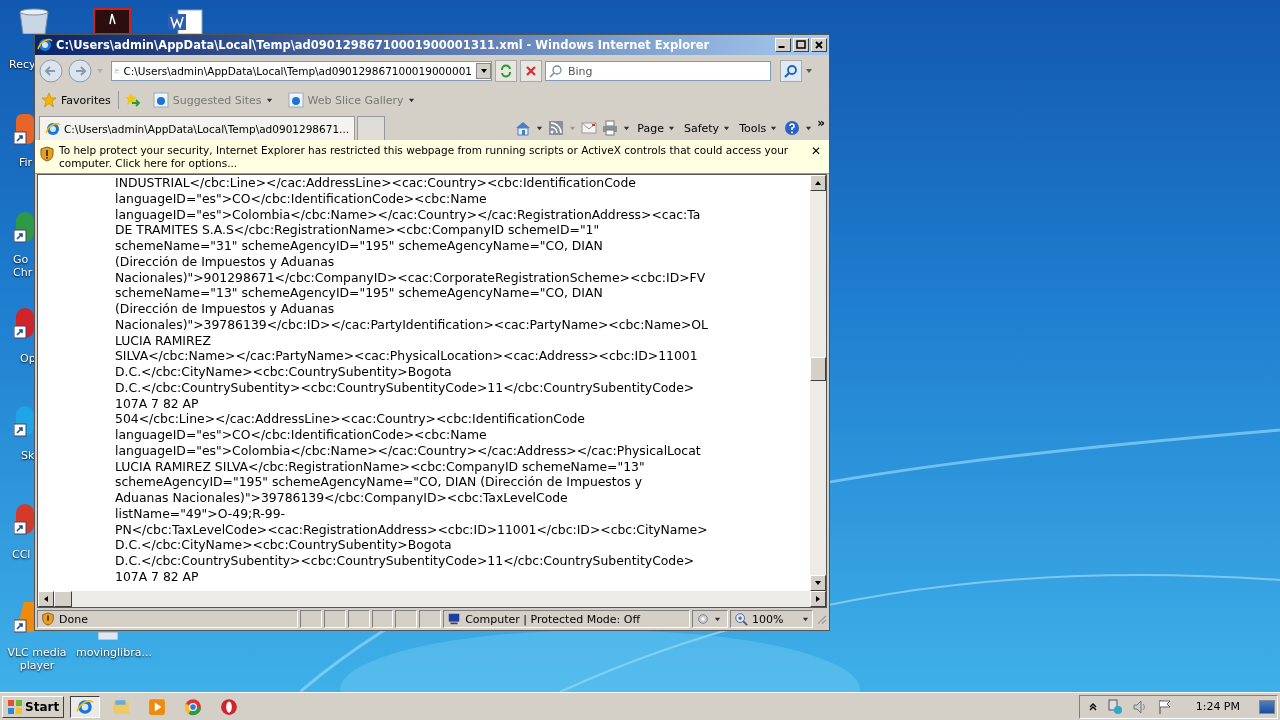 The image size is (1280, 720). I want to click on security-zone-text: Computer | Protected Mode: Off, so click(553, 619).